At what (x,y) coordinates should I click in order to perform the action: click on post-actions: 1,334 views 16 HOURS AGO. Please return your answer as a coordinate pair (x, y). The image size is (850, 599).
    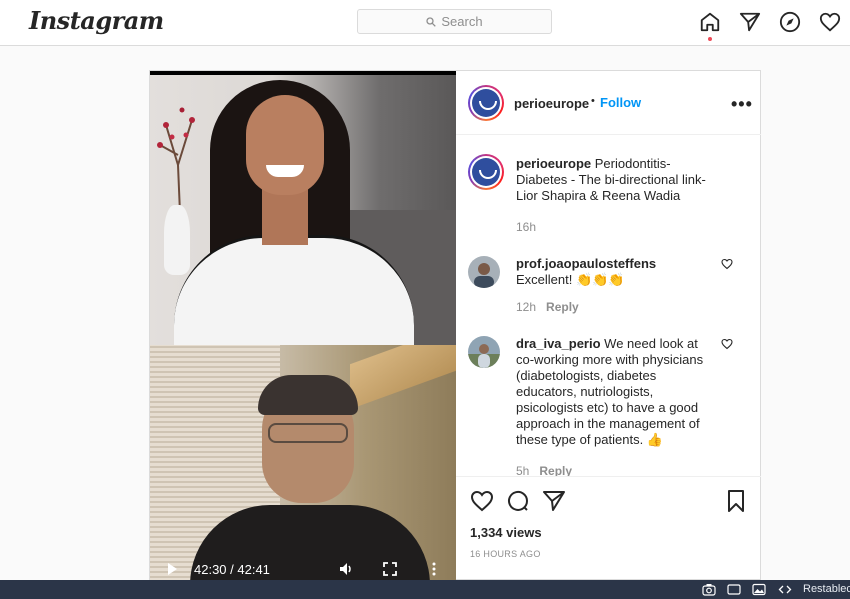
    Looking at the image, I should click on (608, 528).